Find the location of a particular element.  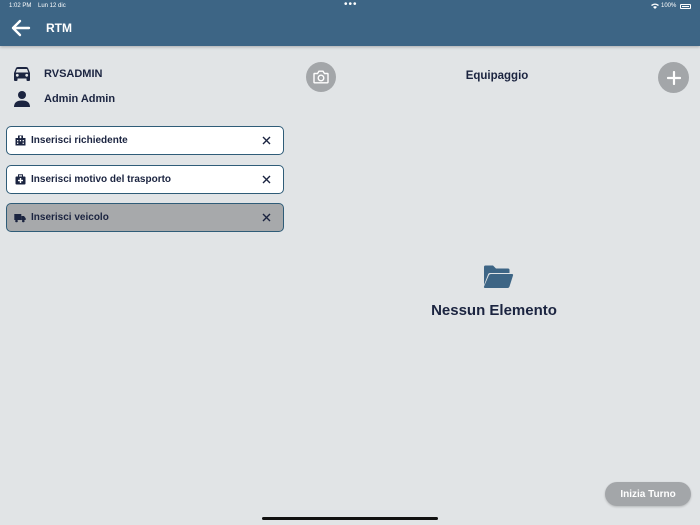

empty-state-text: Nessun Elemento is located at coordinates (494, 310).